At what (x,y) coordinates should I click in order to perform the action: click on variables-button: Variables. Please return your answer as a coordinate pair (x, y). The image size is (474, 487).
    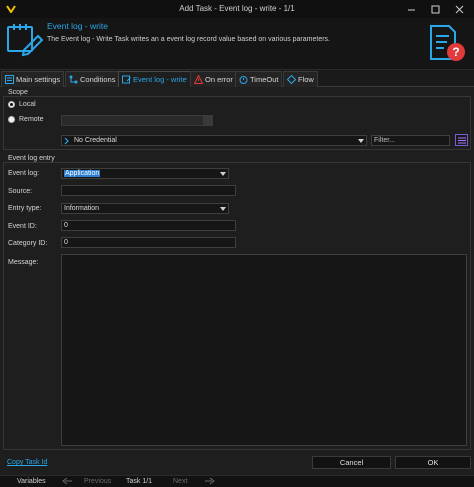
    Looking at the image, I should click on (31, 482).